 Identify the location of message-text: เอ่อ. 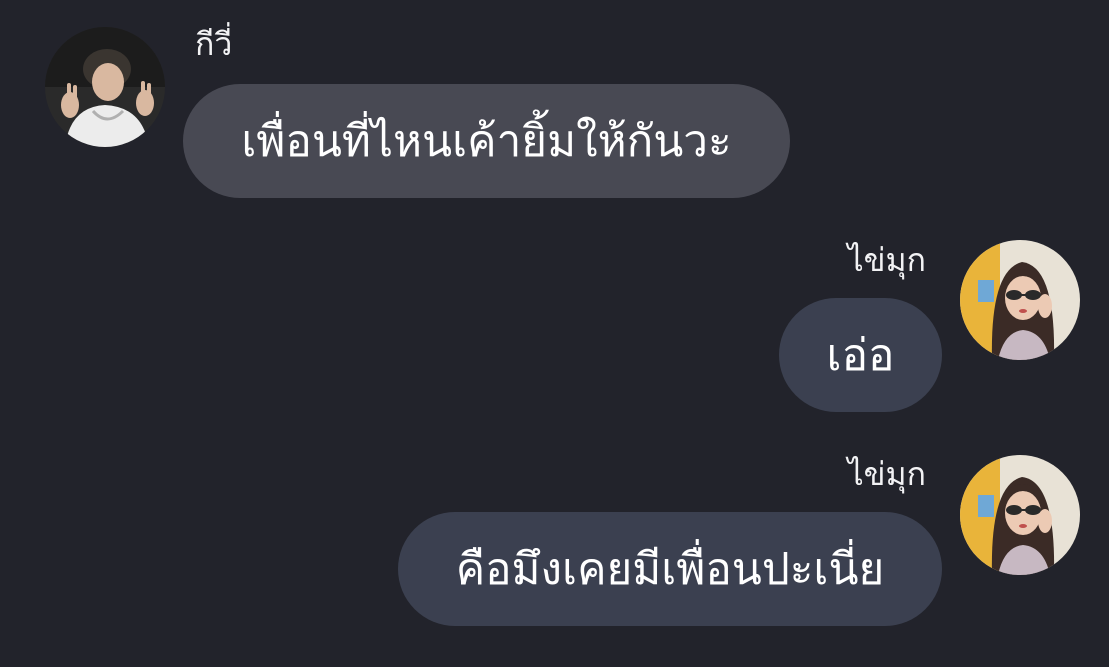
(860, 355).